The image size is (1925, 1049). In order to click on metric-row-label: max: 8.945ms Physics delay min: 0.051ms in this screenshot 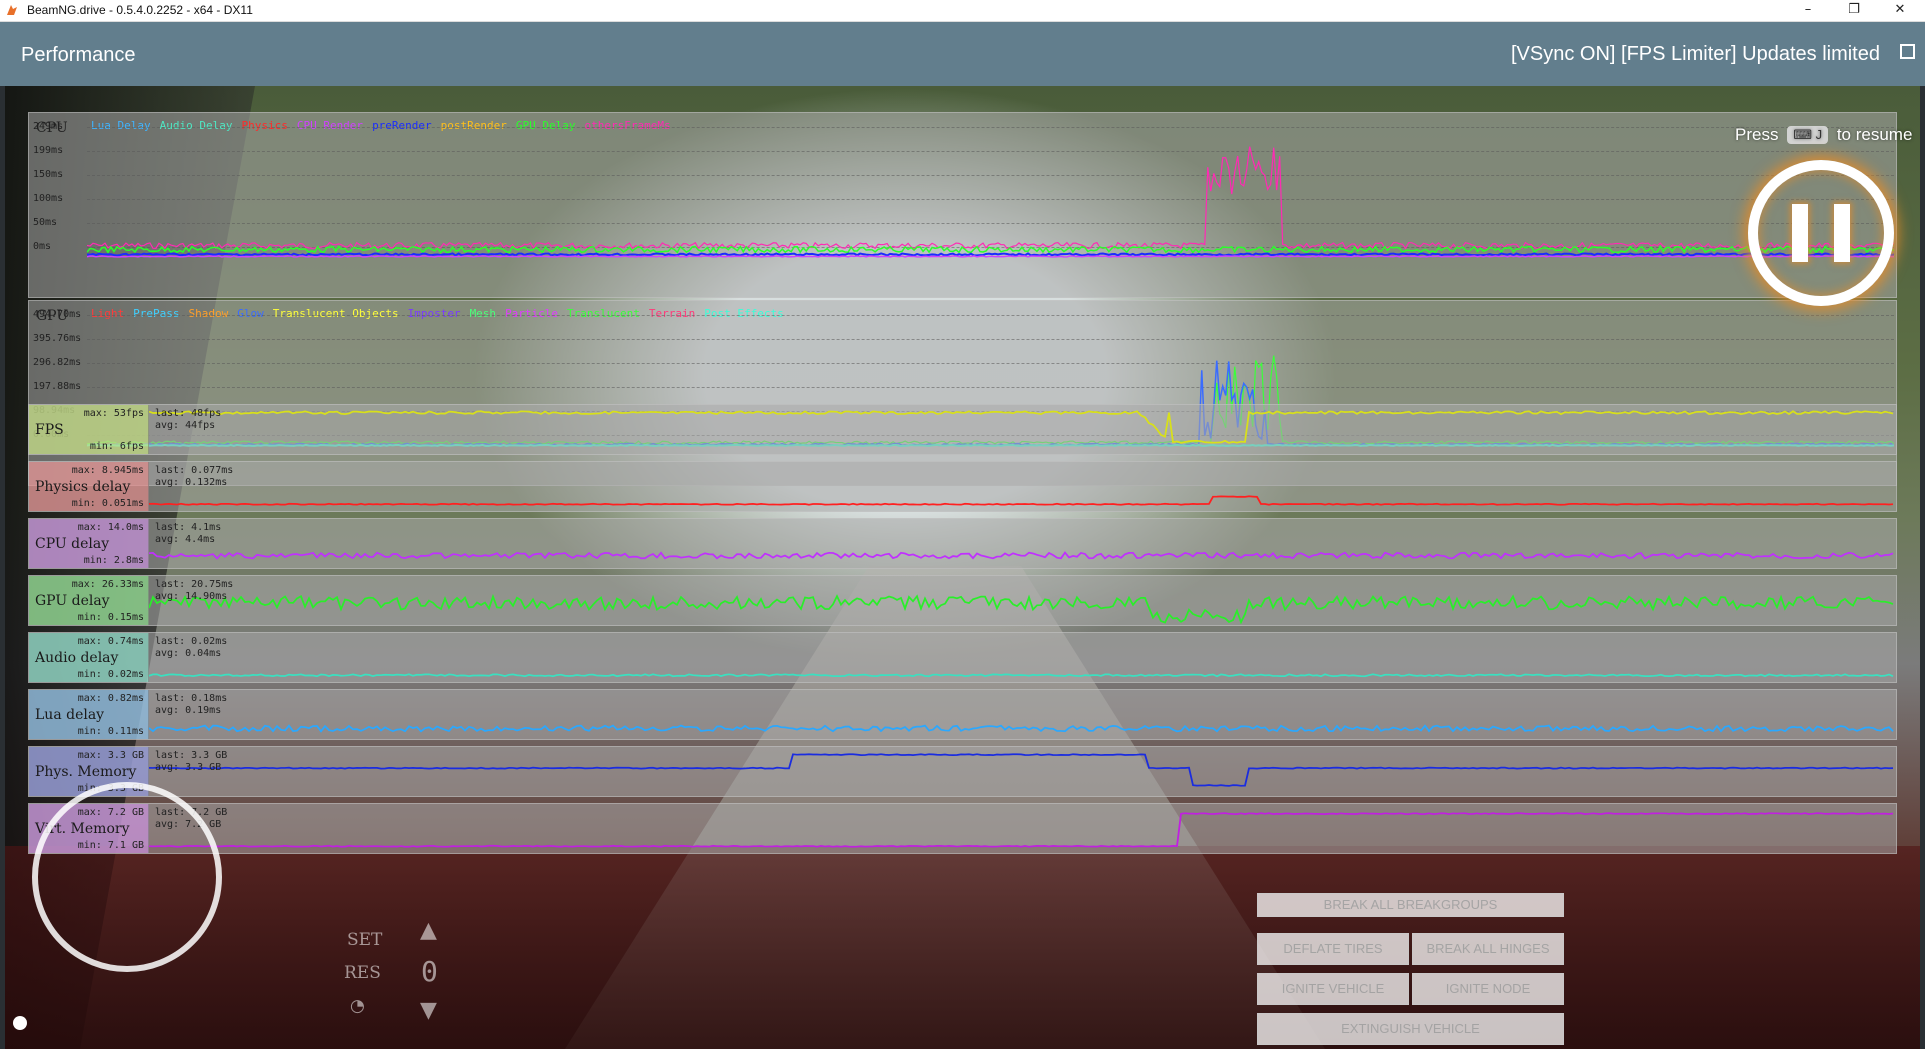, I will do `click(89, 486)`.